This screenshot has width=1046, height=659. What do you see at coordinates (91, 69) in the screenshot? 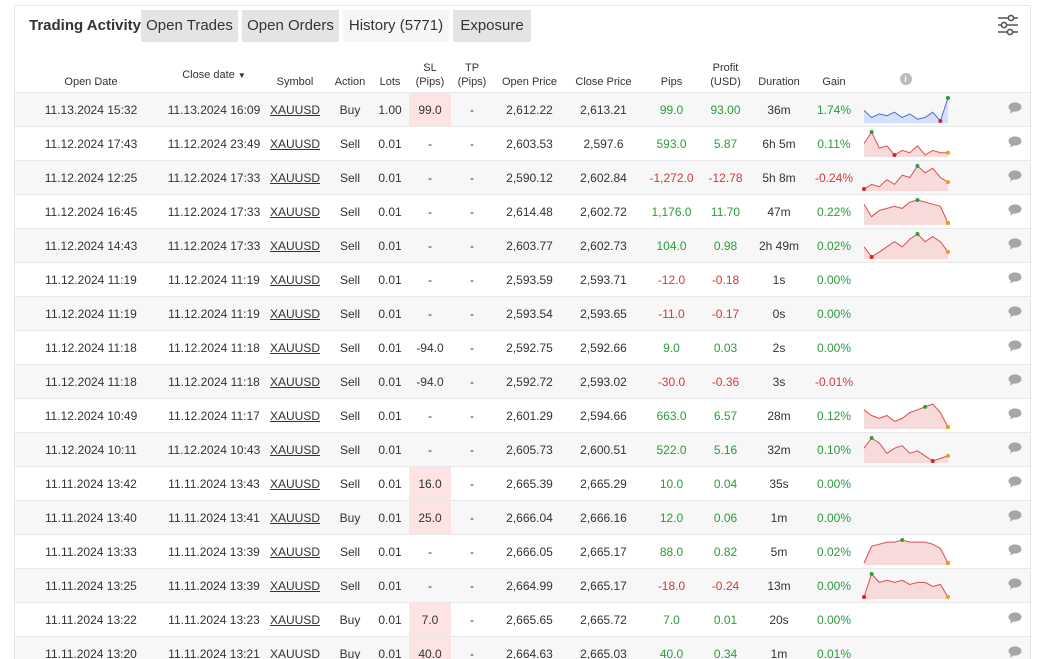
I see `header-open-date: Open Date` at bounding box center [91, 69].